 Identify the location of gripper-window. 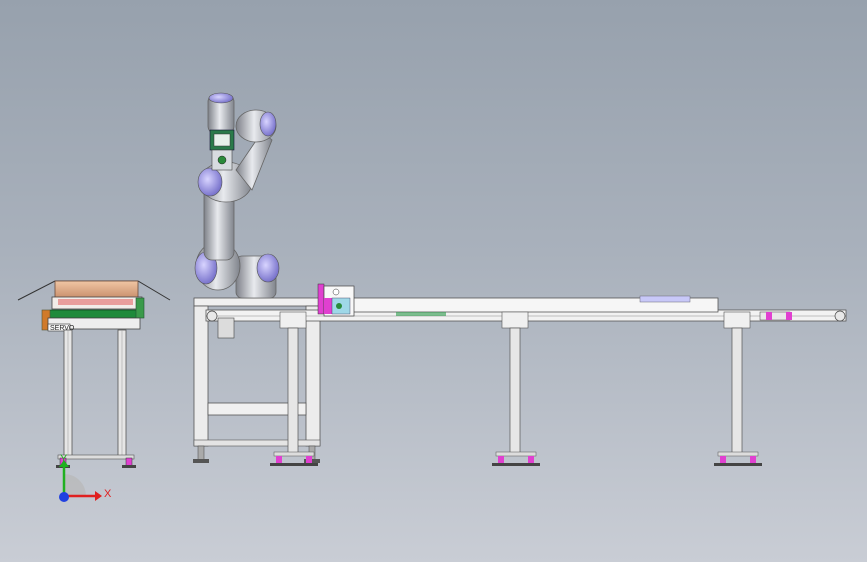
(222, 140).